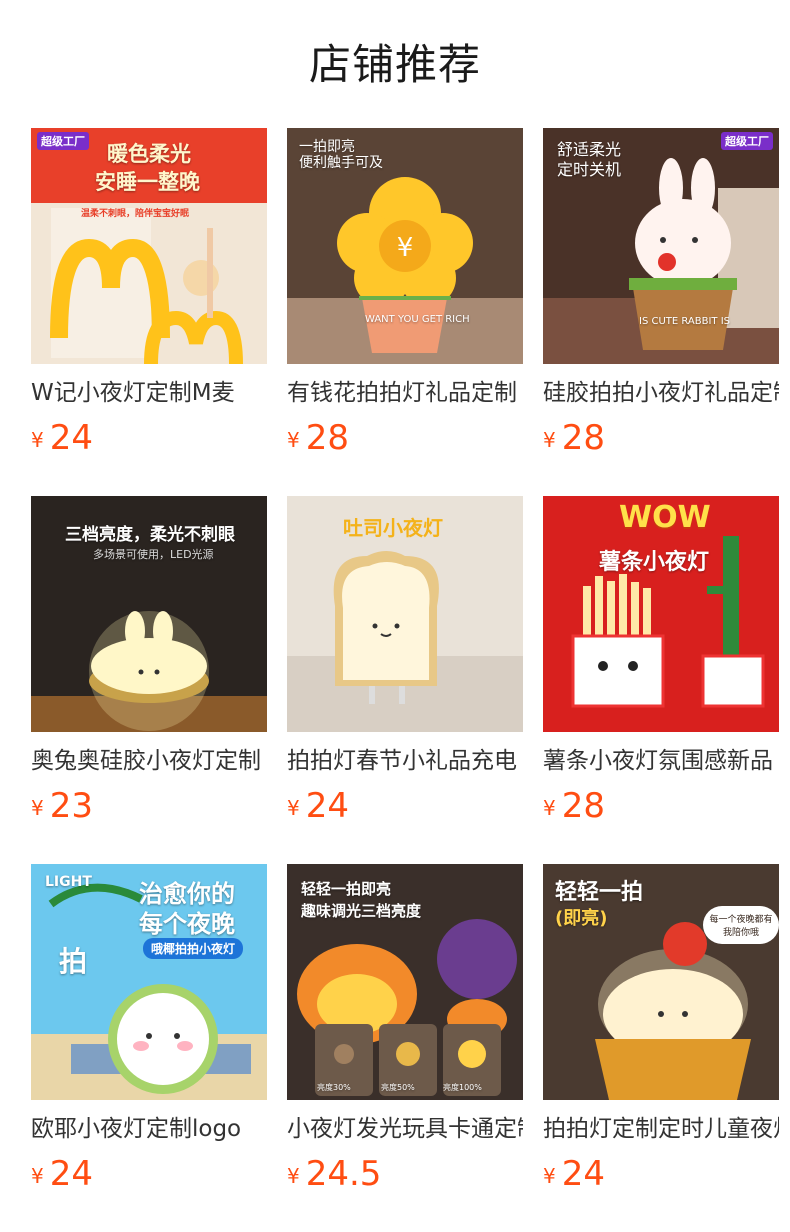  I want to click on image-caption: 温柔不刺眼，陪伴宝宝好眠, so click(135, 214).